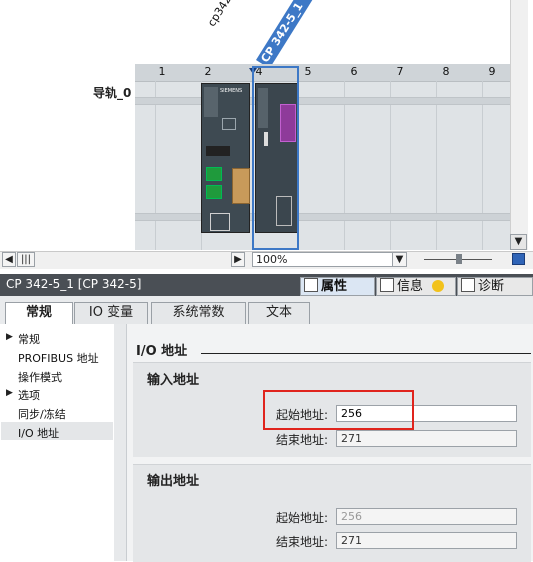  I want to click on nav-item-profibus-address: PROFIBUS 地址, so click(58, 358).